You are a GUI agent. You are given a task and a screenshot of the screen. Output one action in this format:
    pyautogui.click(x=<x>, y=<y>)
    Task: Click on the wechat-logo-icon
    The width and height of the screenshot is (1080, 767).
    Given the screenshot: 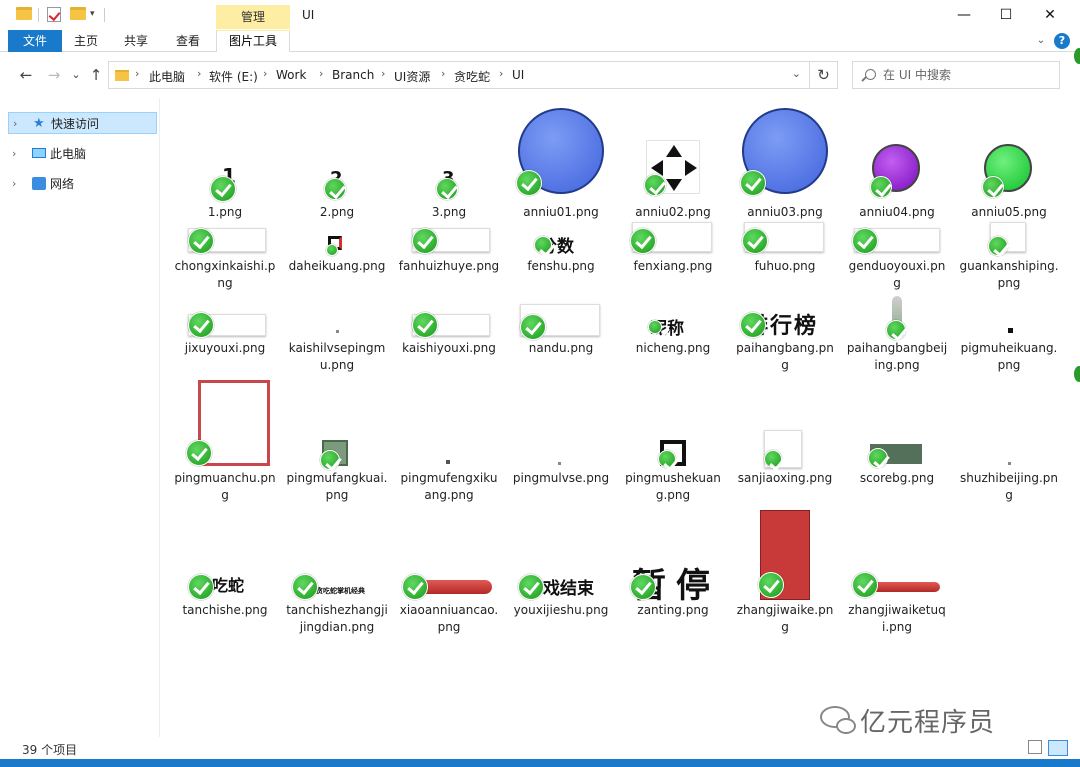 What is the action you would take?
    pyautogui.click(x=838, y=720)
    